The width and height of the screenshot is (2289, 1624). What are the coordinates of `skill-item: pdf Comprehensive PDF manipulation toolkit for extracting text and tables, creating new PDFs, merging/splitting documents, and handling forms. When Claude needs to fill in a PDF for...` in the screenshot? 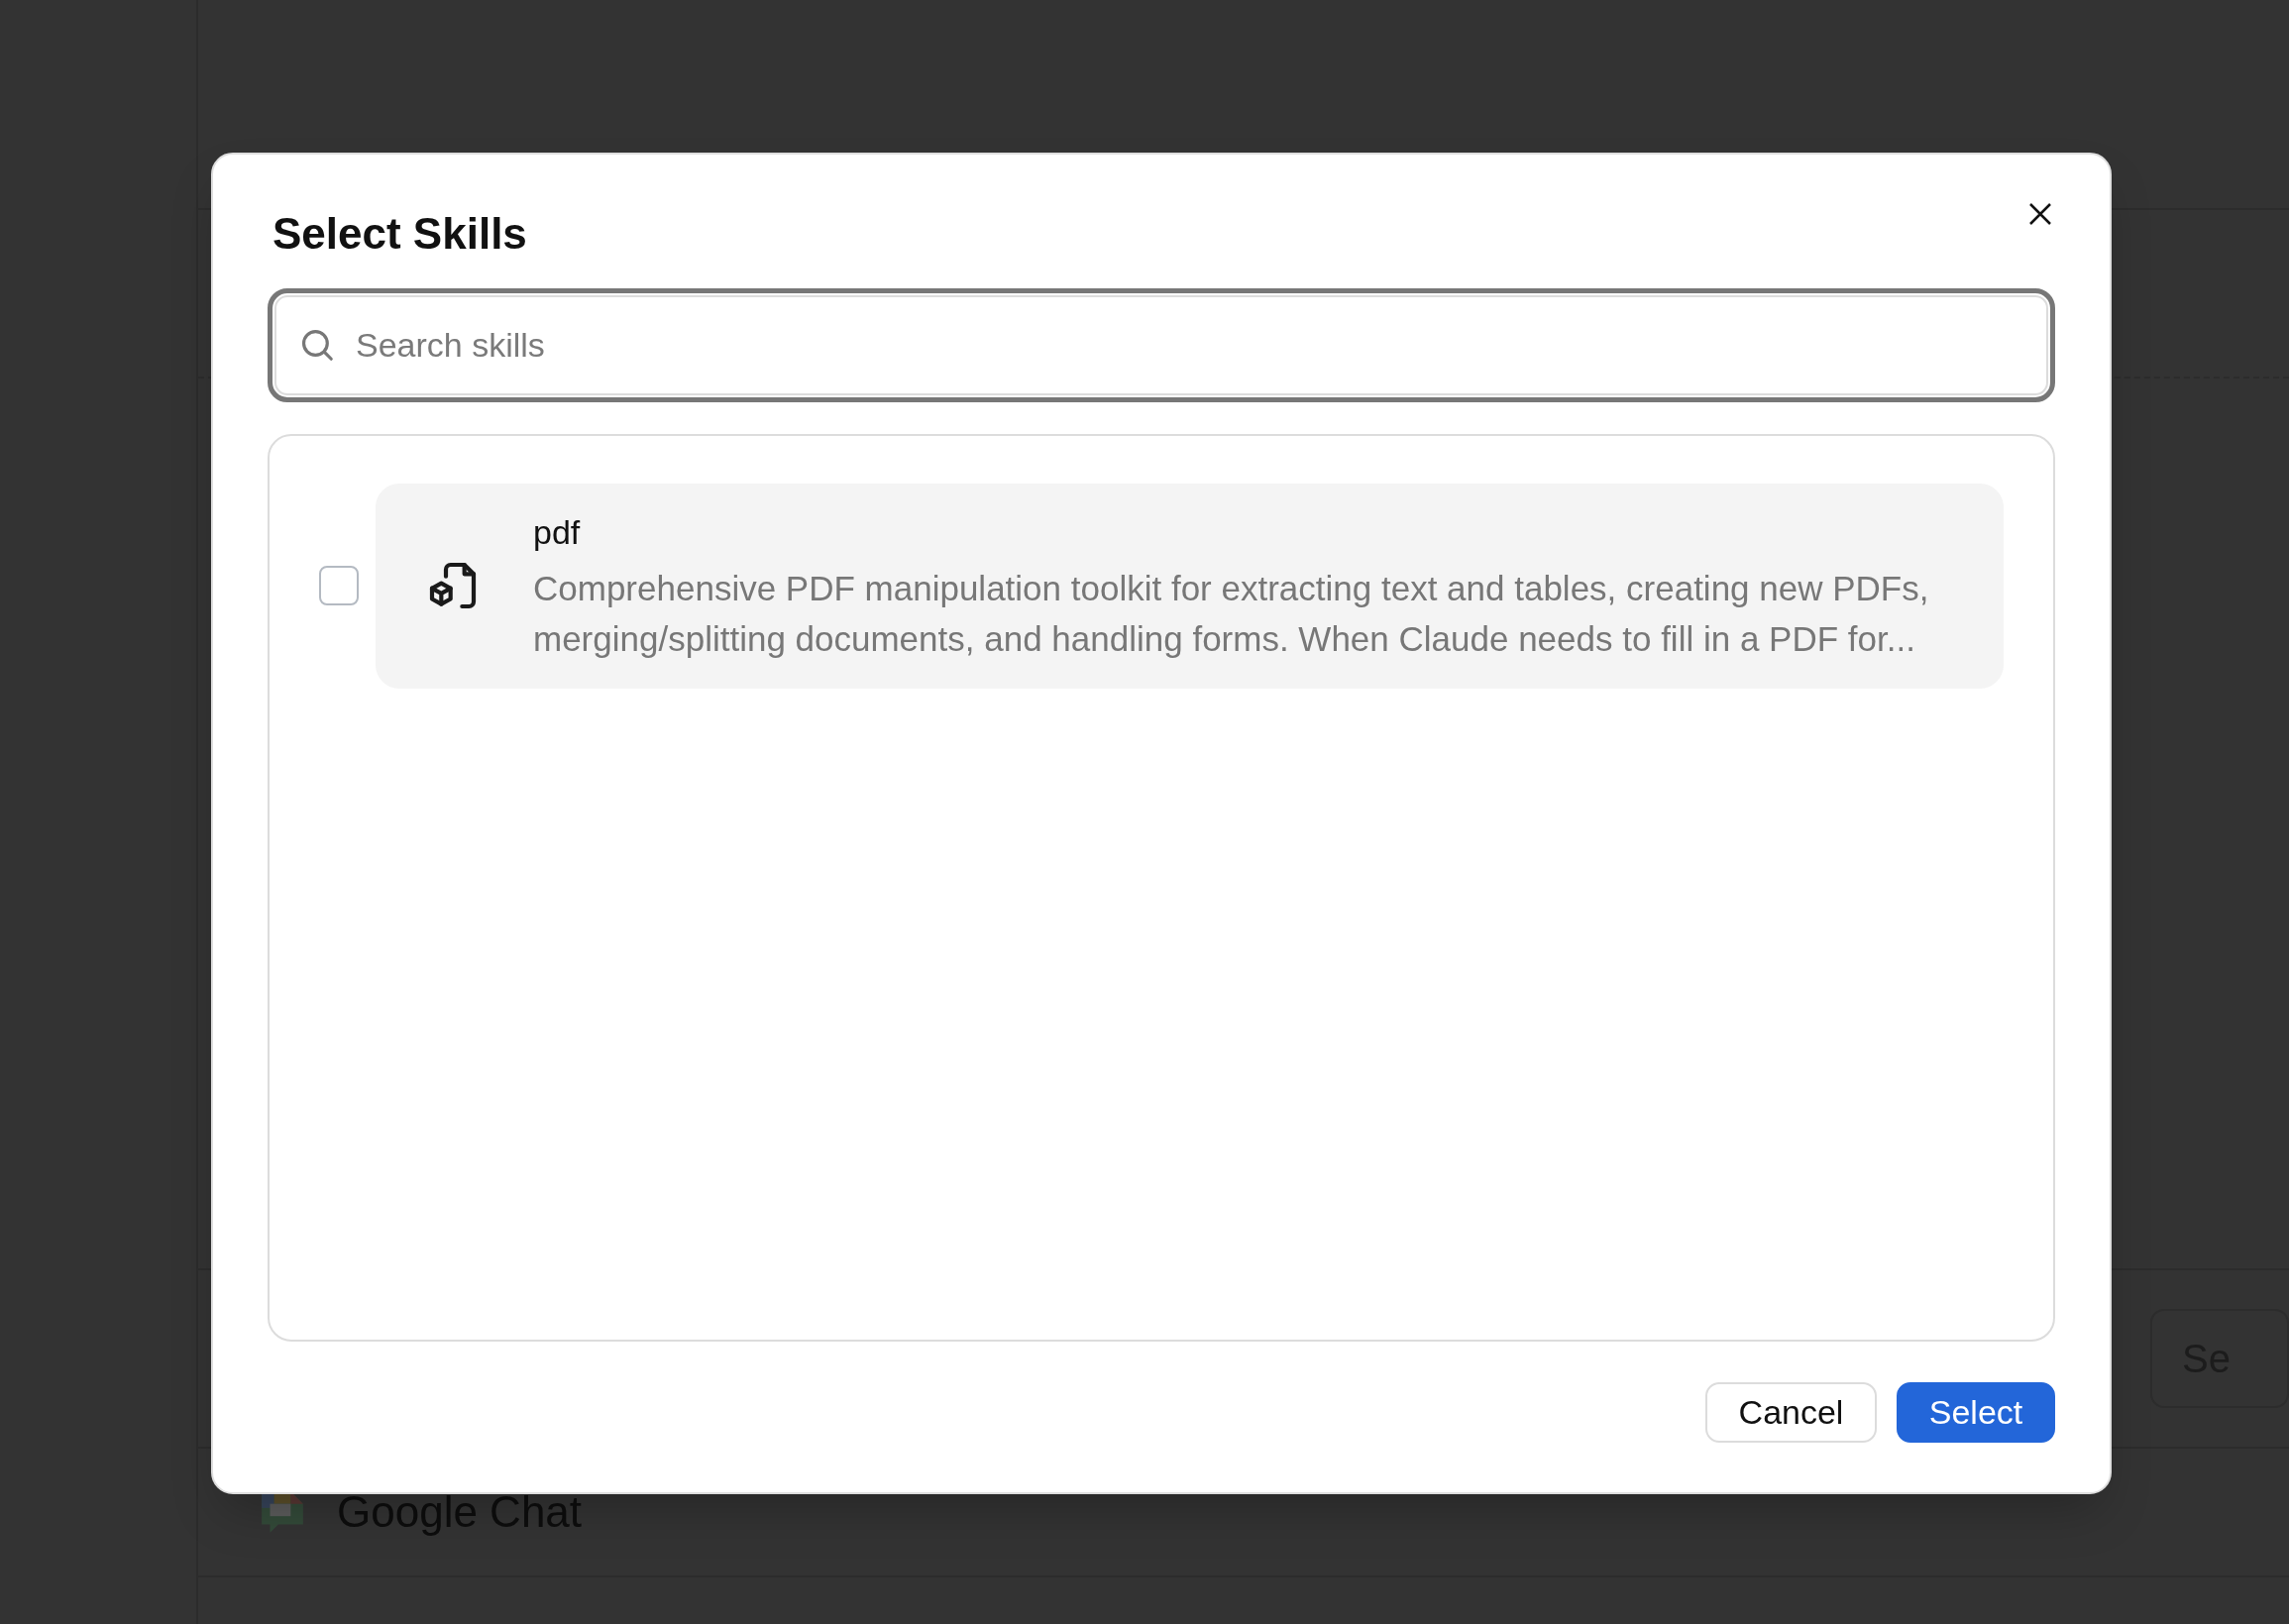 It's located at (1190, 586).